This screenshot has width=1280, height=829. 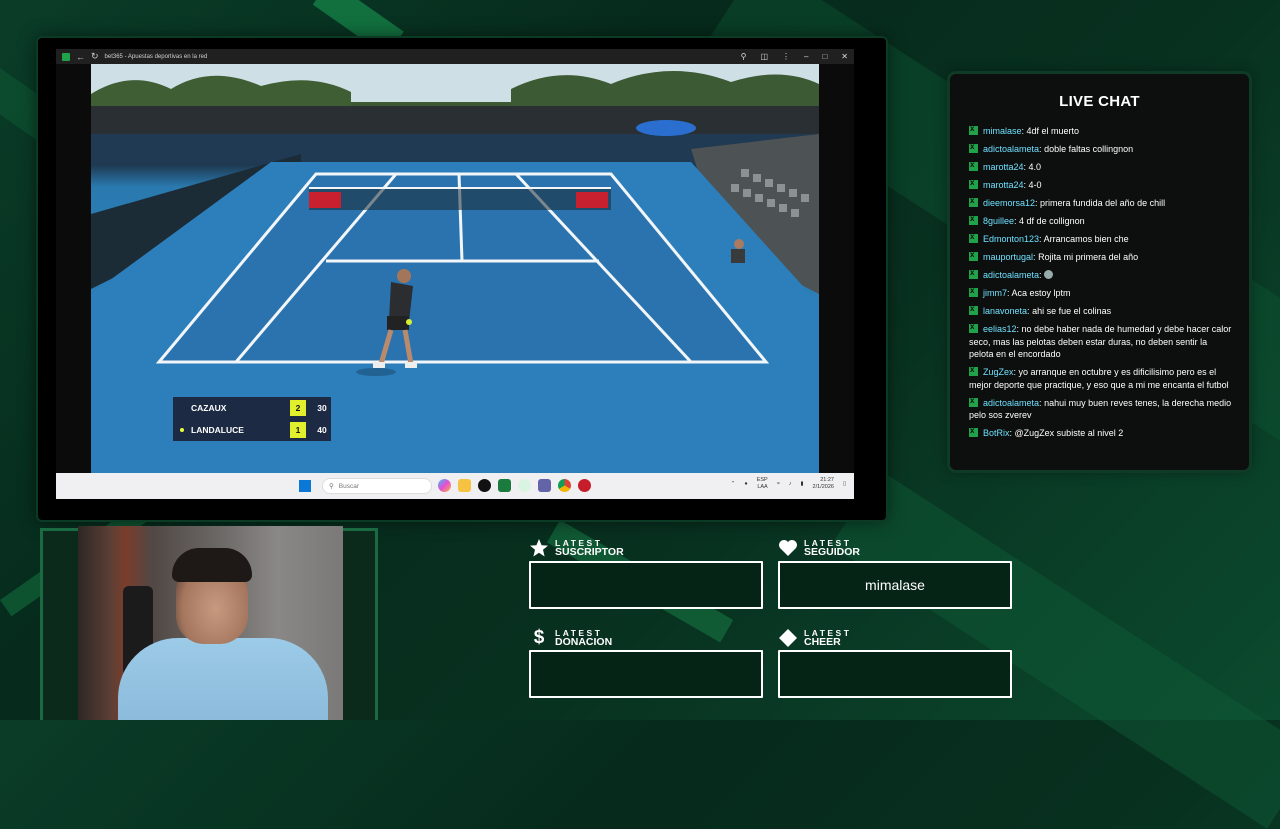 What do you see at coordinates (1008, 257) in the screenshot?
I see `chat-username: mauportugal` at bounding box center [1008, 257].